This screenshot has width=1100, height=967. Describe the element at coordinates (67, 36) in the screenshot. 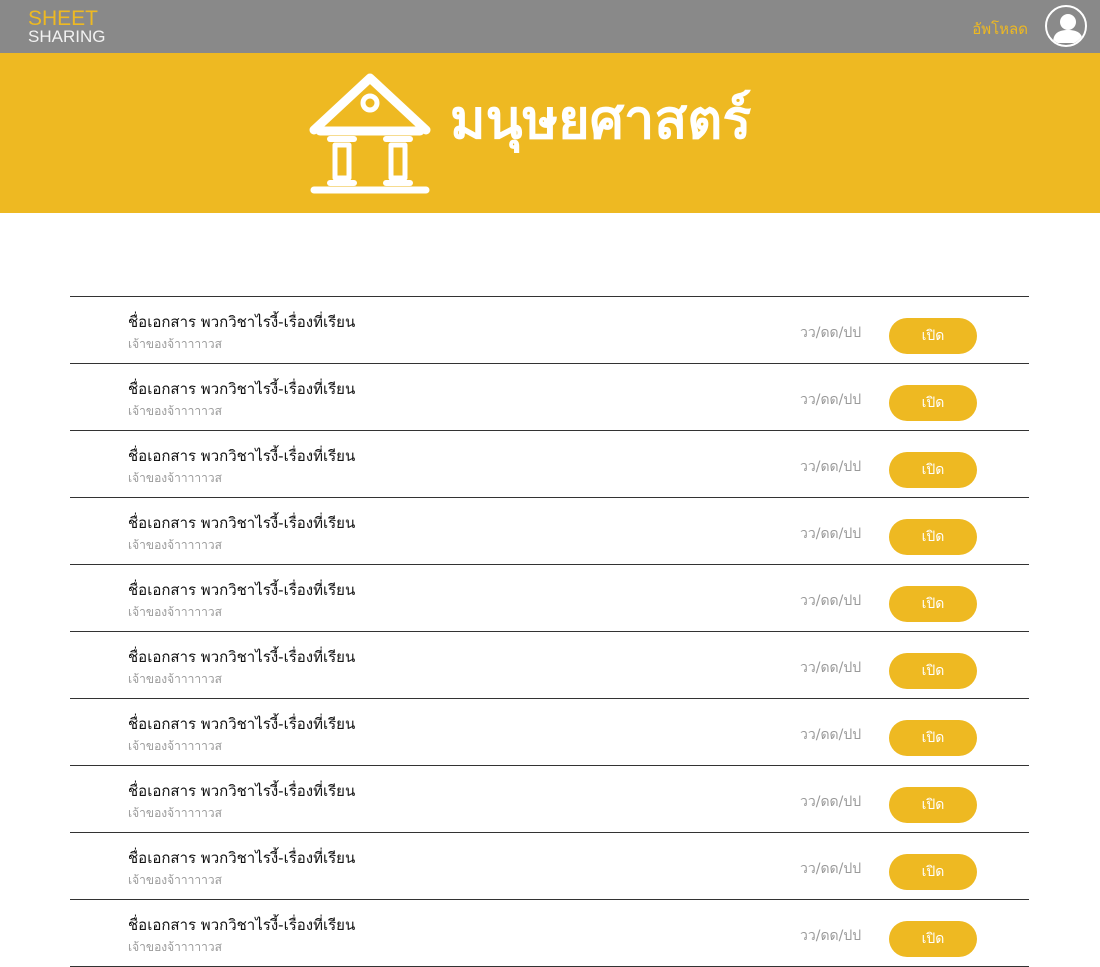

I see `logo-line-sharing: SHARING` at that location.